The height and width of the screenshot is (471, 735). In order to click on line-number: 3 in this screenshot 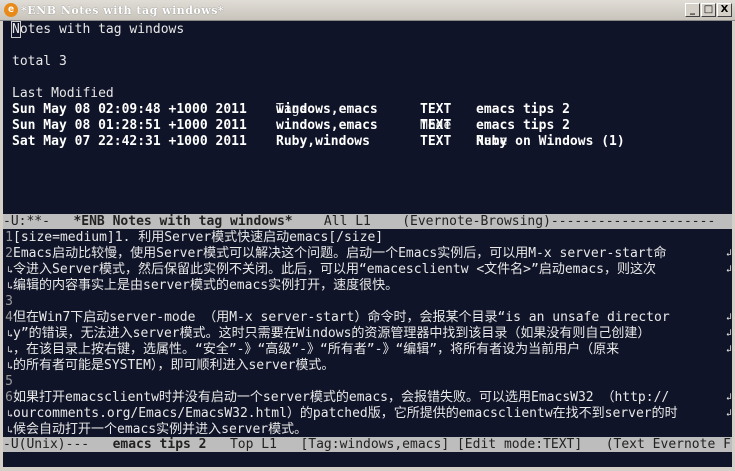, I will do `click(9, 301)`.